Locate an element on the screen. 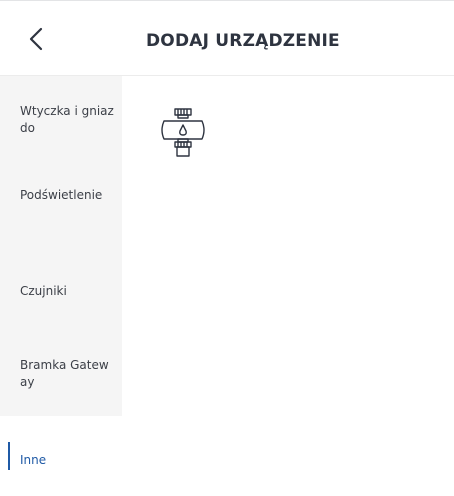 The image size is (454, 496). sidebar-item-plug-and-socket: Wtyczka i gniazdo is located at coordinates (61, 120).